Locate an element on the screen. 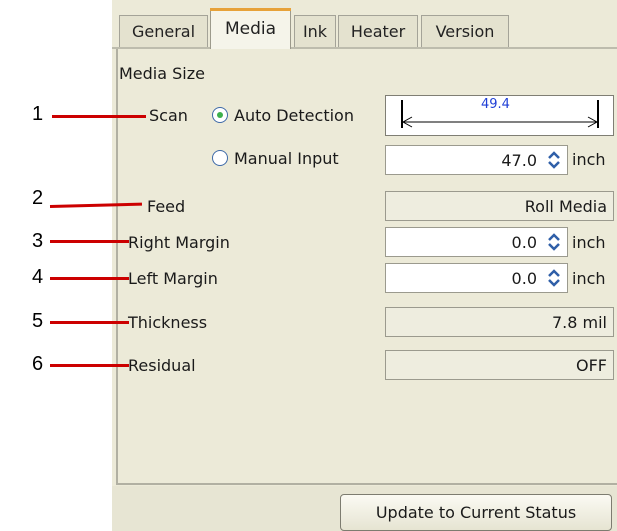 This screenshot has height=531, width=617. right-margin-field: 0.0 is located at coordinates (476, 242).